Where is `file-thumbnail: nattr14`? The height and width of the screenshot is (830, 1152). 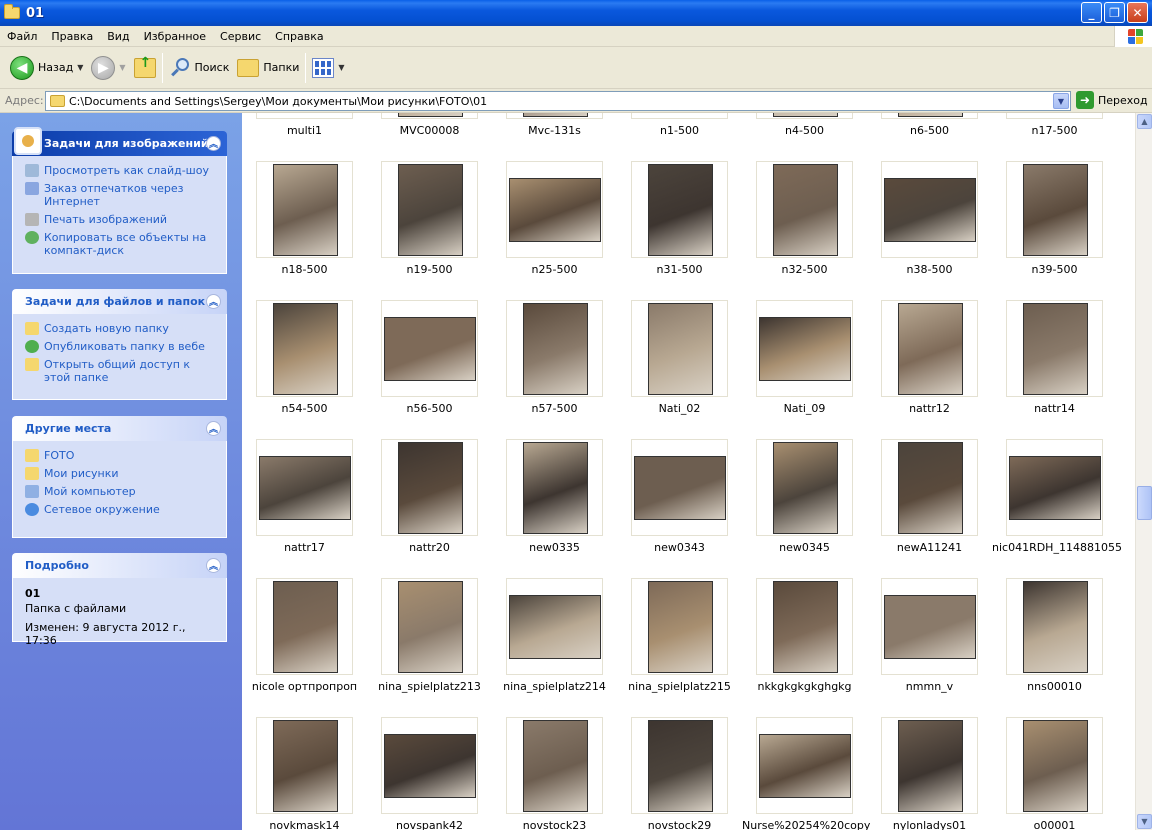 file-thumbnail: nattr14 is located at coordinates (1054, 471).